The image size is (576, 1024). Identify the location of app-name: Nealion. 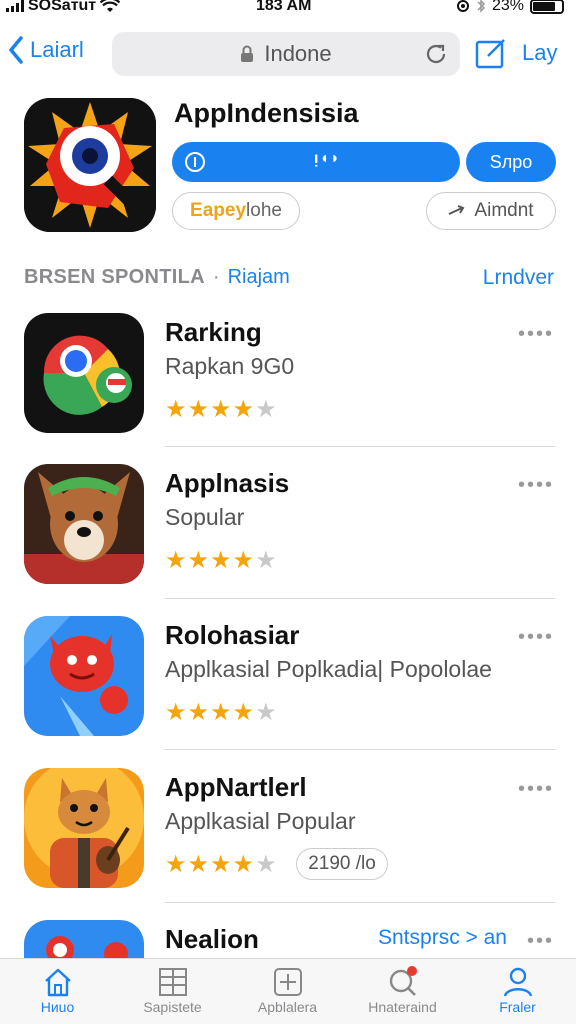
(212, 939).